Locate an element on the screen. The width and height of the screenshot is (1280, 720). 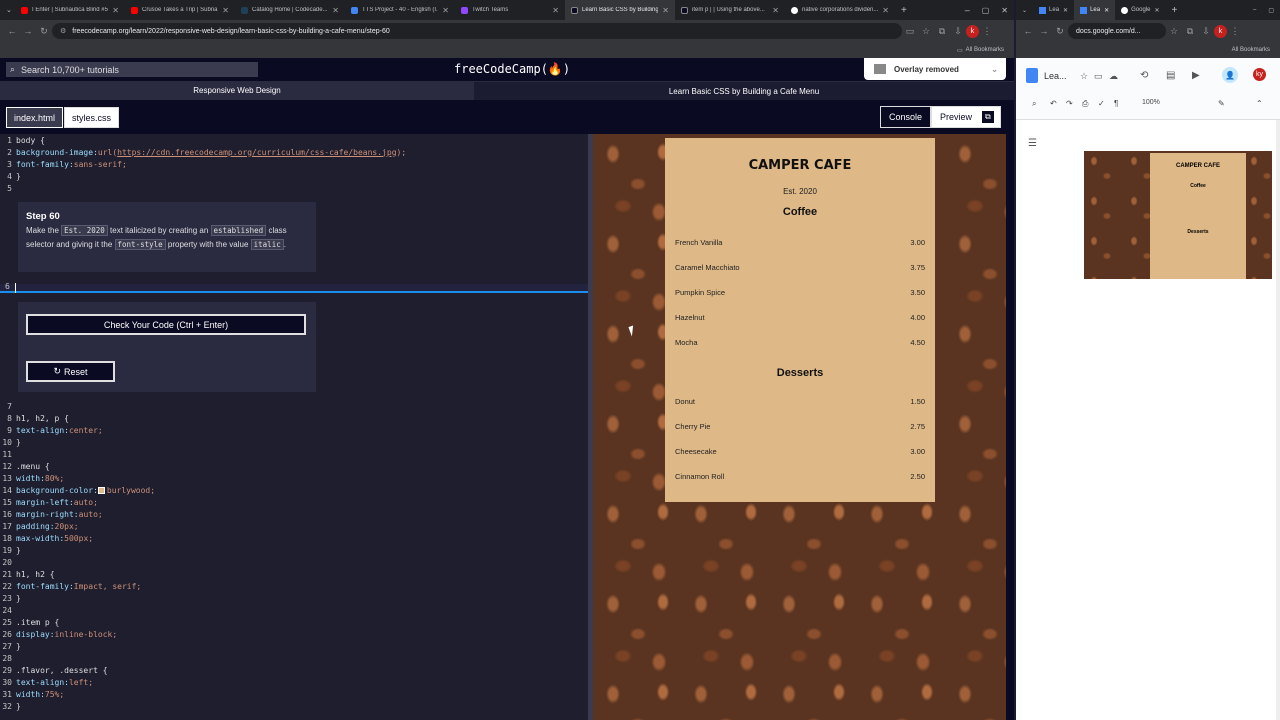
docs-avatar: ky is located at coordinates (1259, 74).